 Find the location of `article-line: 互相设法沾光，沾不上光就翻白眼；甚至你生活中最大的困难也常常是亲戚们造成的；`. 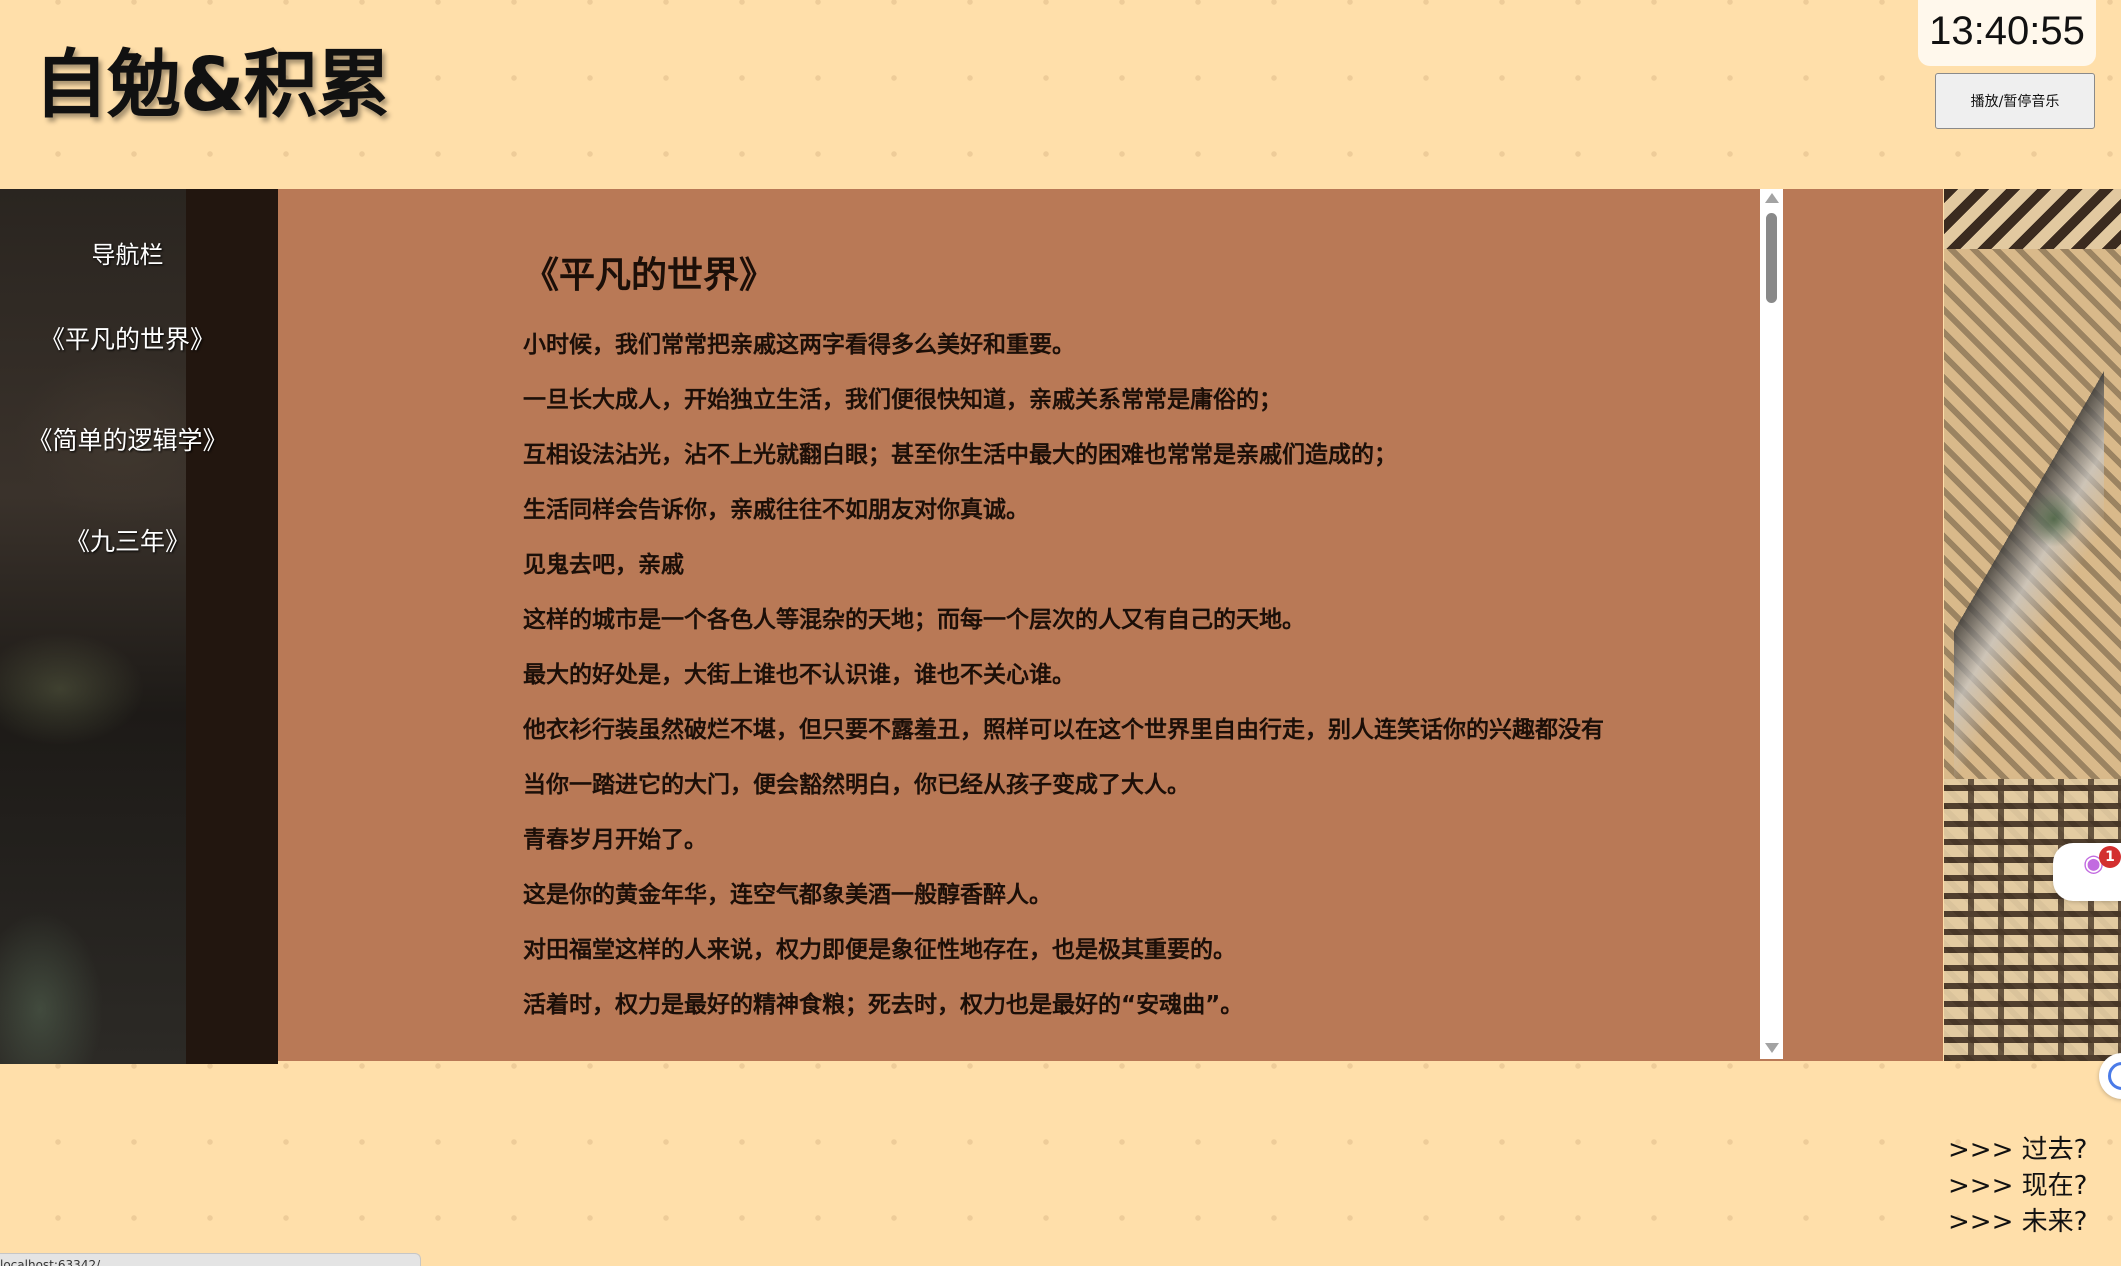

article-line: 互相设法沾光，沾不上光就翻白眼；甚至你生活中最大的困难也常常是亲戚们造成的； is located at coordinates (960, 455).